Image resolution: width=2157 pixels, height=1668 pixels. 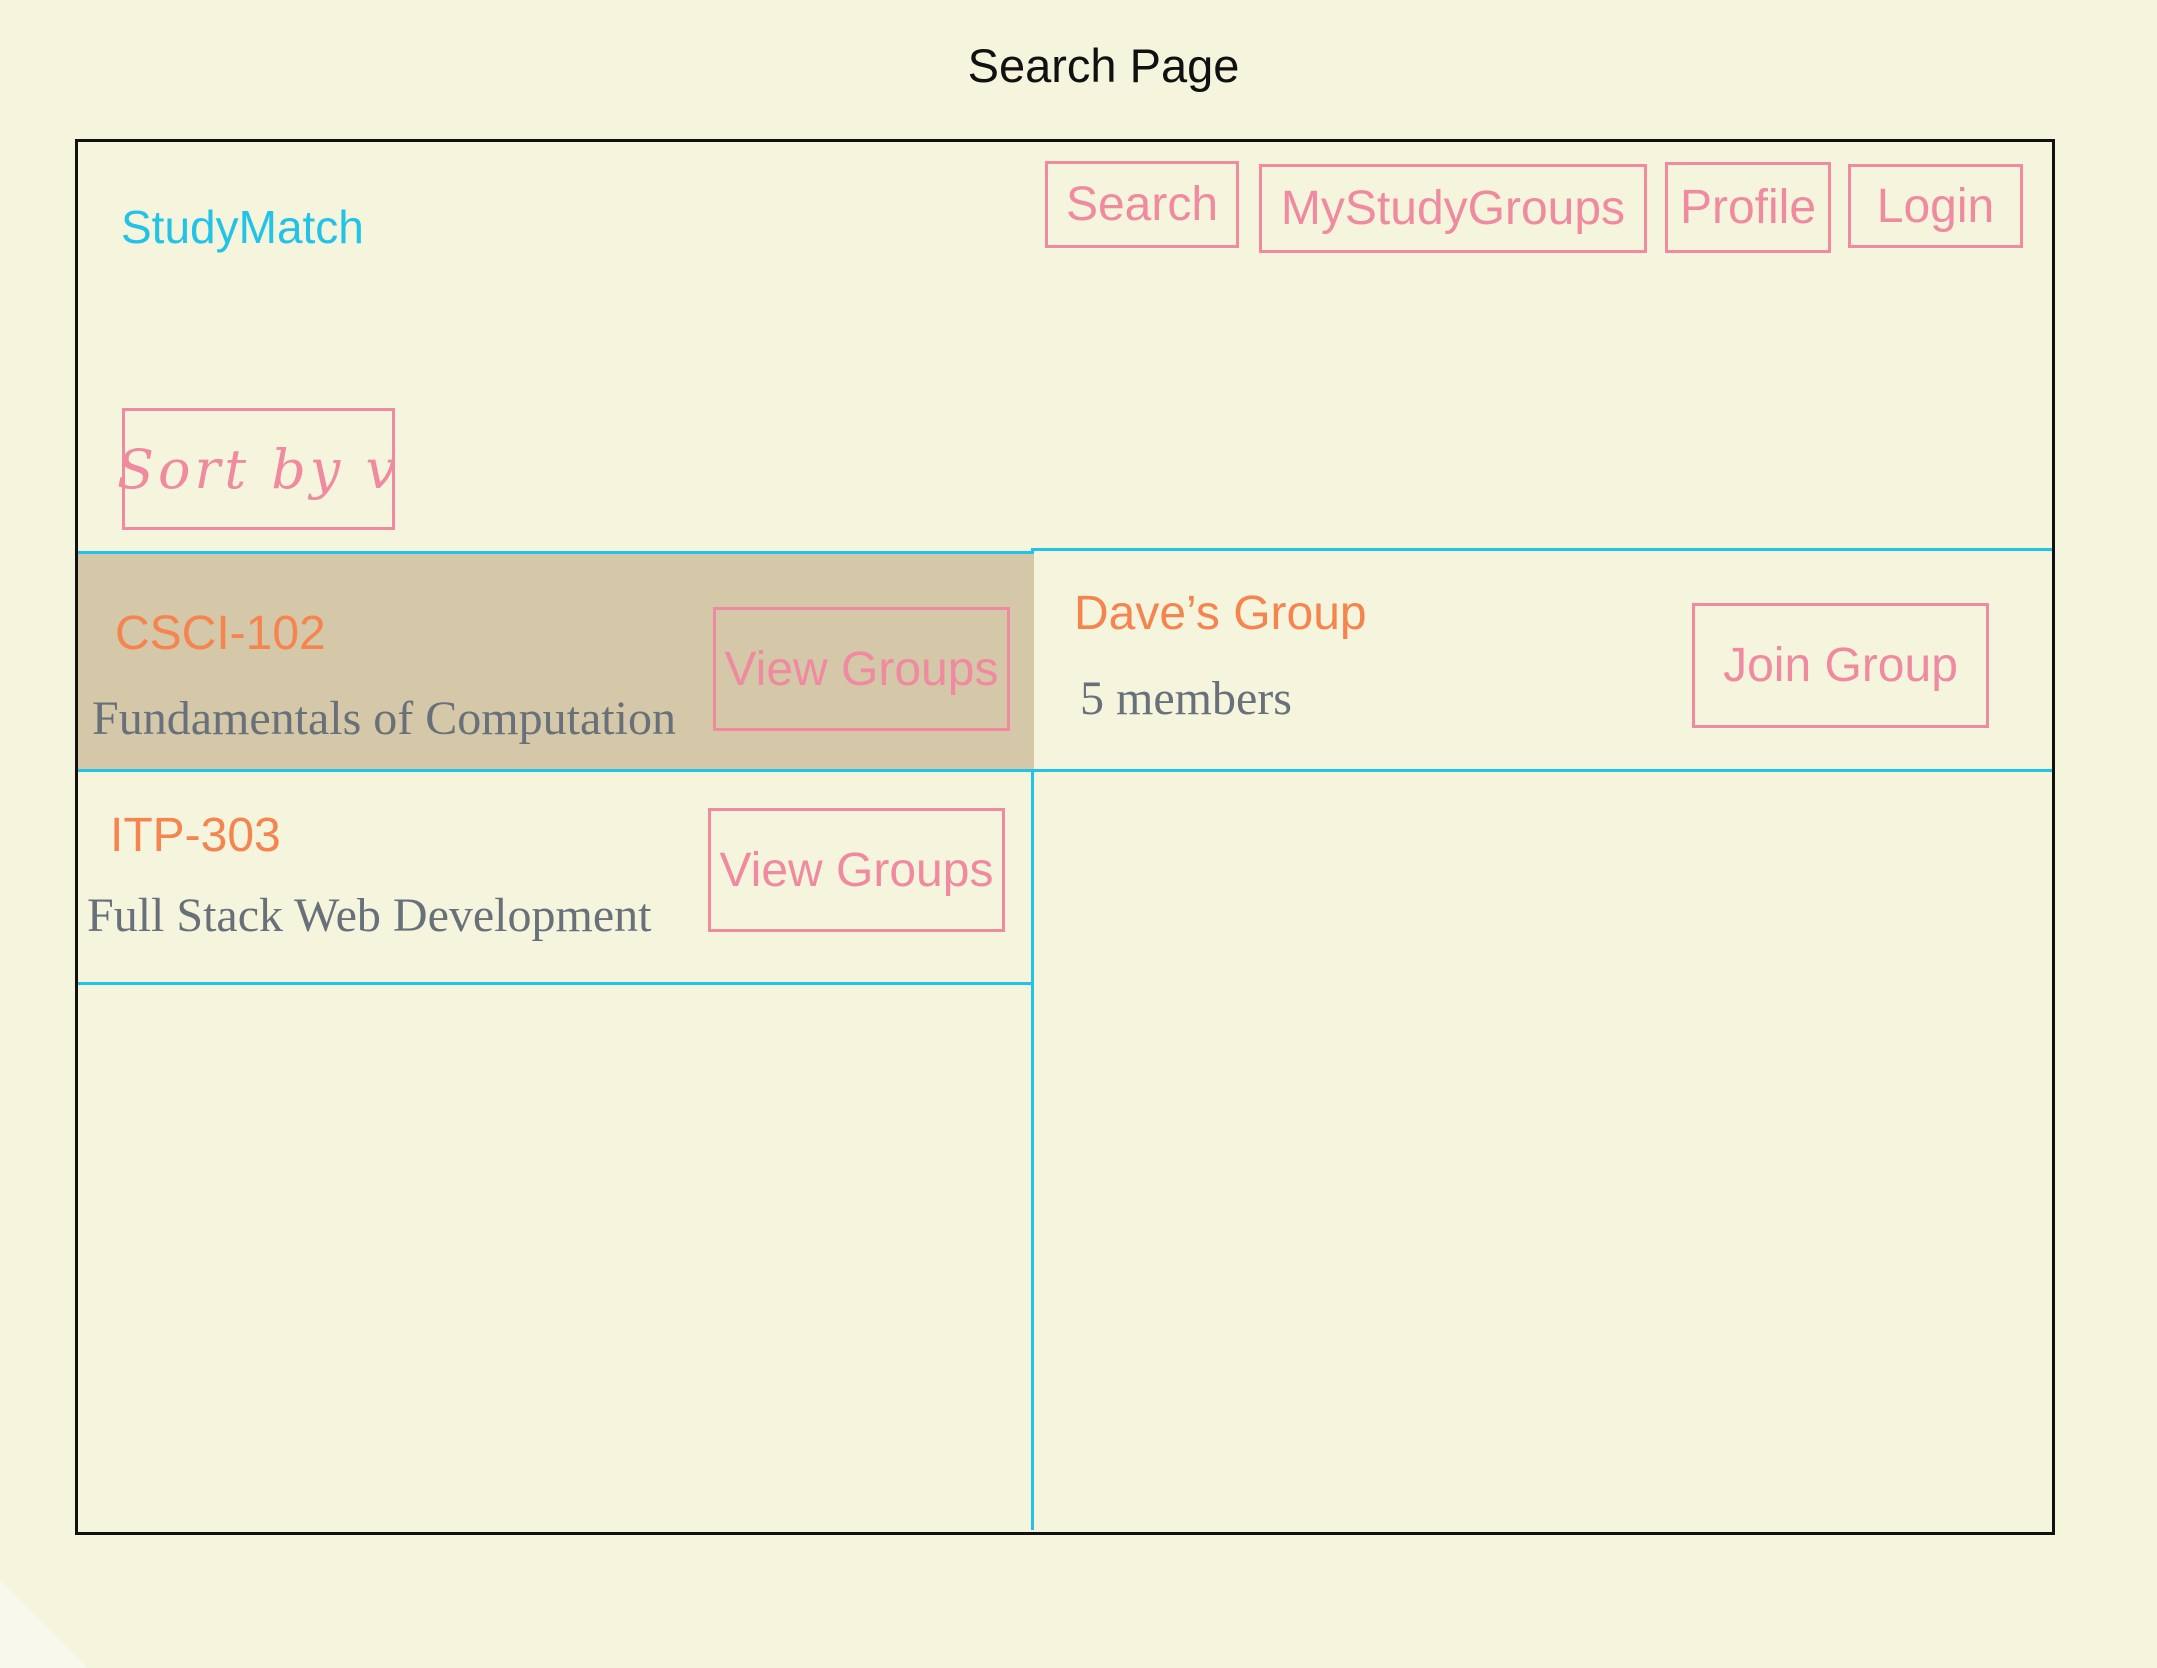 What do you see at coordinates (242, 227) in the screenshot?
I see `brand-logo: StudyMatch` at bounding box center [242, 227].